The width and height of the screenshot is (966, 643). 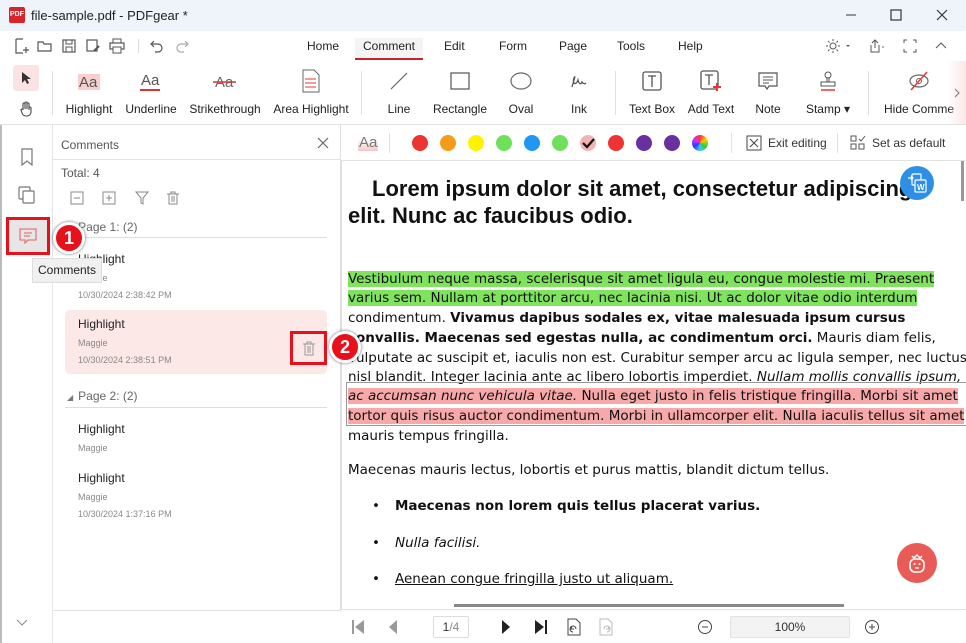 What do you see at coordinates (151, 94) in the screenshot?
I see `underline-tool-button: Aa Underline` at bounding box center [151, 94].